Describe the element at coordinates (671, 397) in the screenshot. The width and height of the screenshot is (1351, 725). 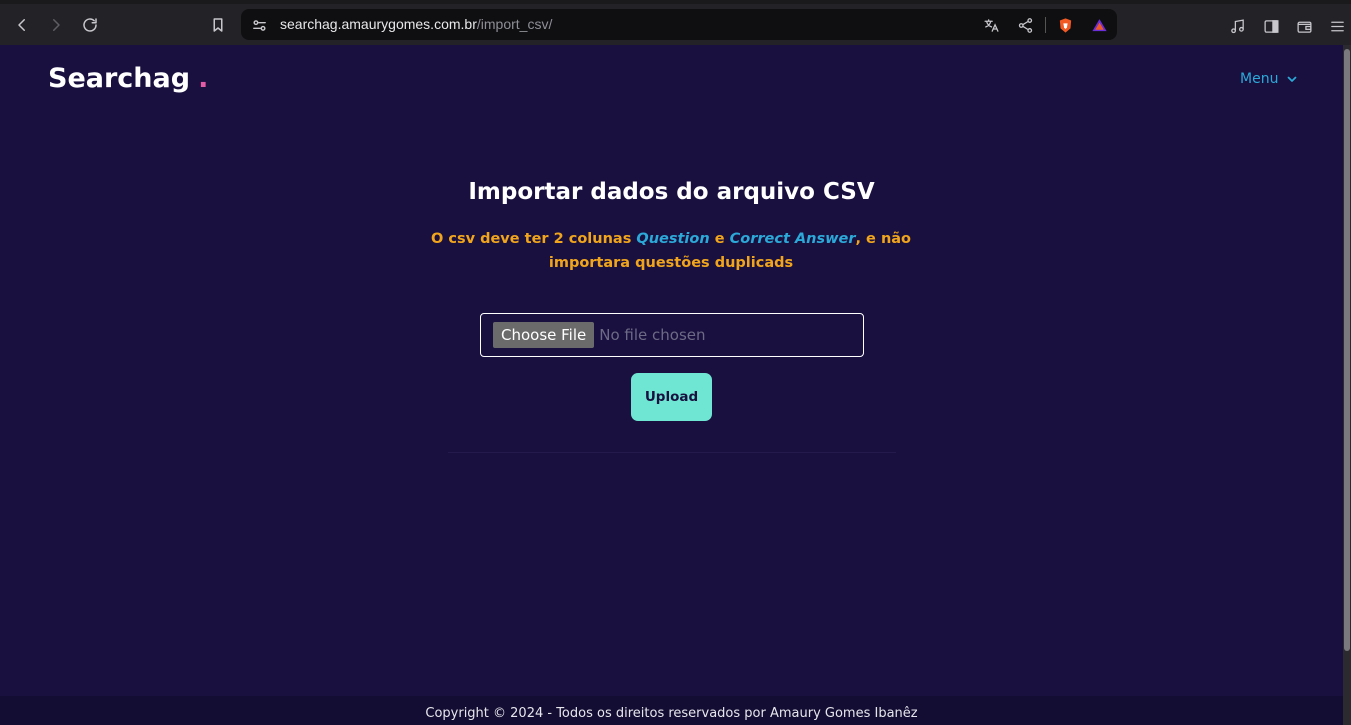
I see `upload-button: Upload` at that location.